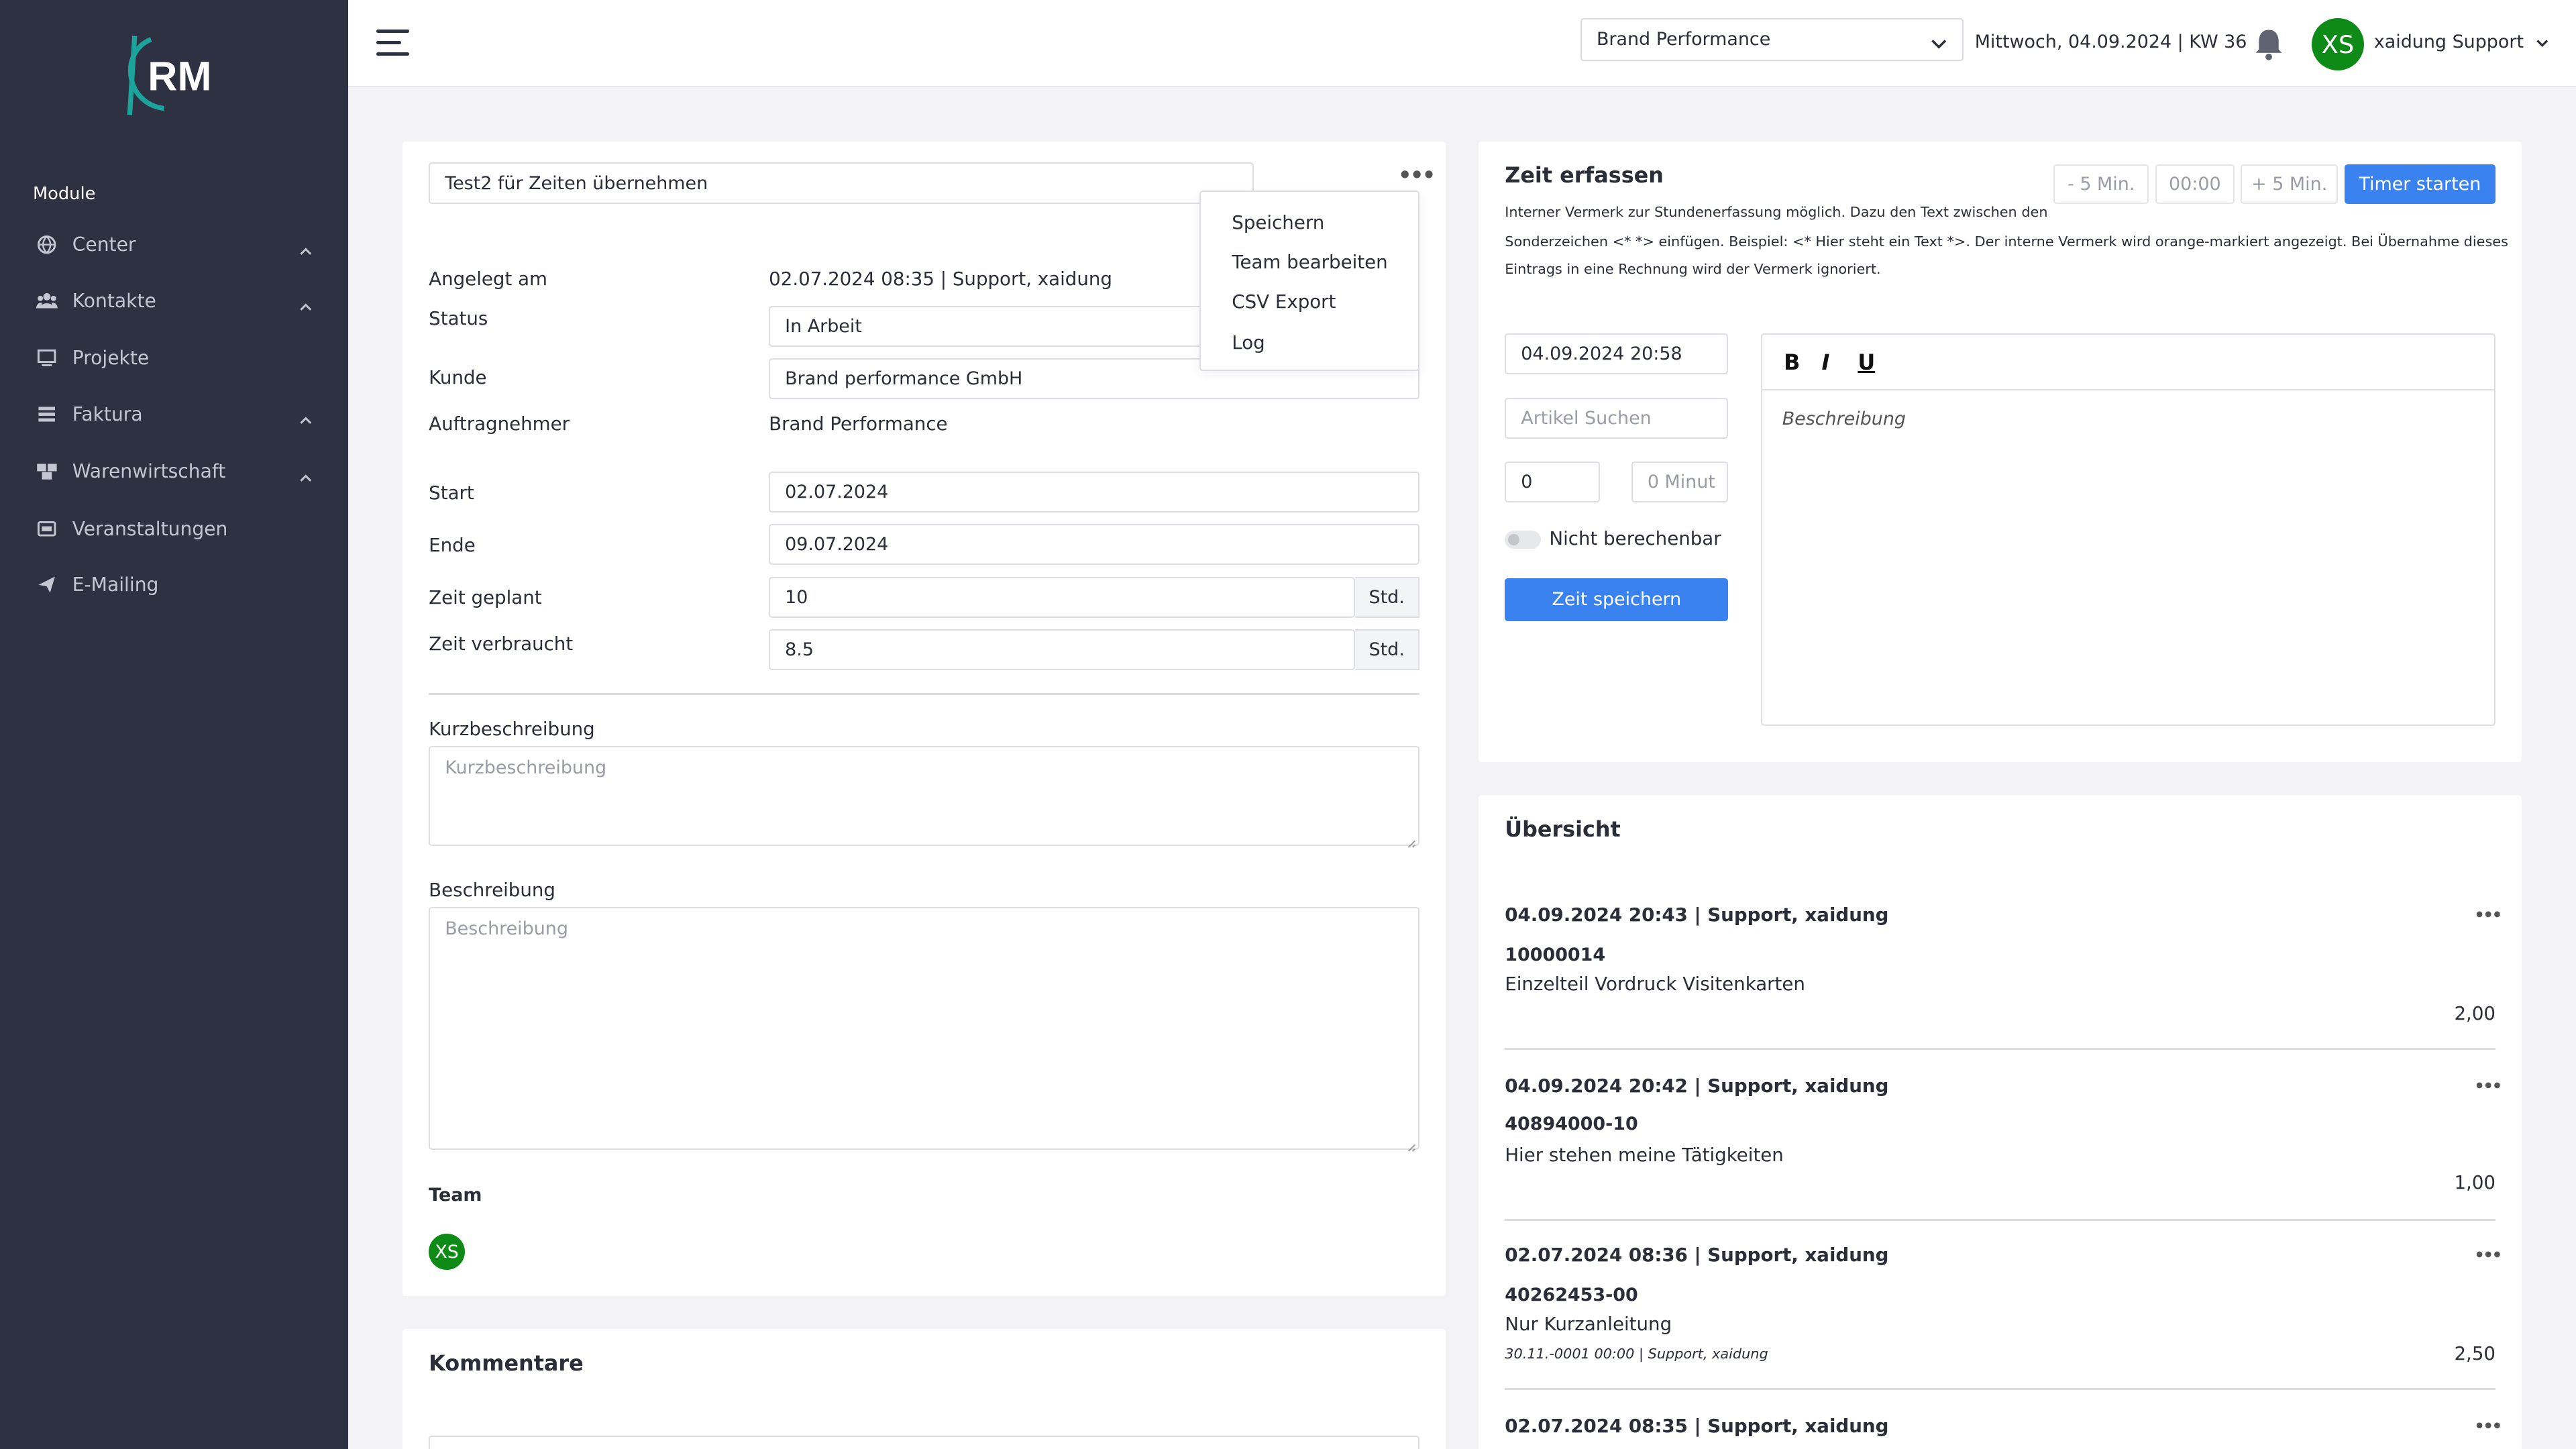 The image size is (2576, 1449). I want to click on underline-button: U, so click(1866, 362).